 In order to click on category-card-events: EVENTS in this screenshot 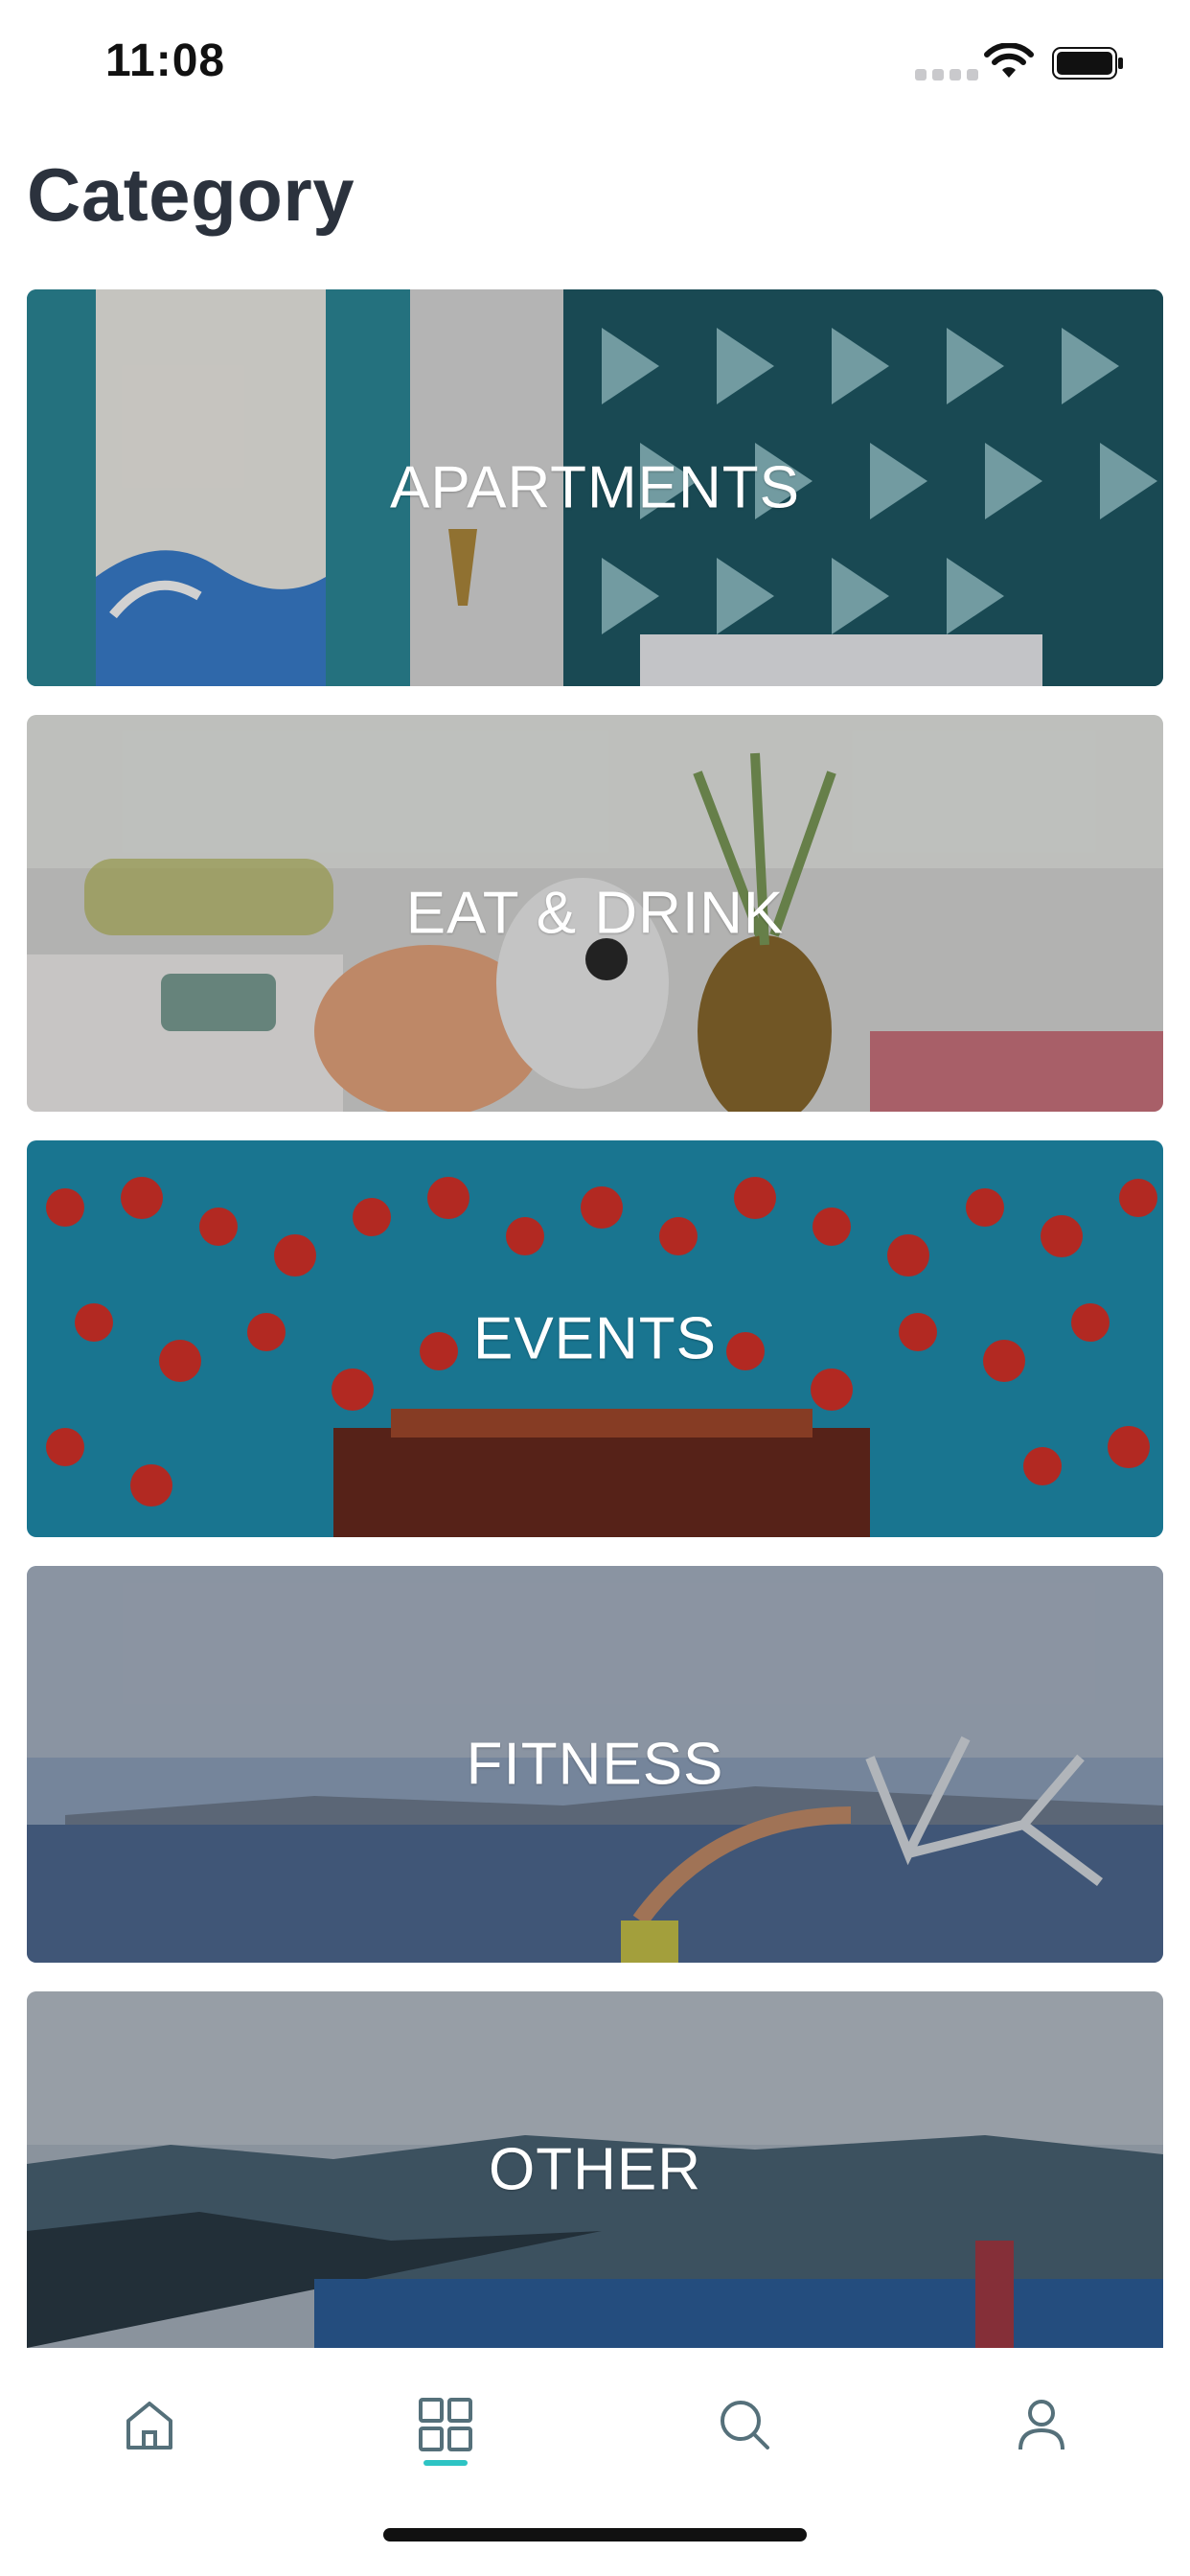, I will do `click(595, 1338)`.